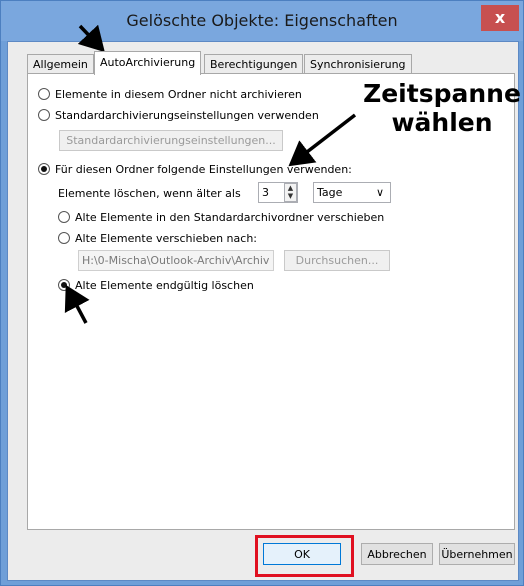 The height and width of the screenshot is (586, 524). I want to click on delete-older-label: Elemente löschen, wenn älter als, so click(149, 193).